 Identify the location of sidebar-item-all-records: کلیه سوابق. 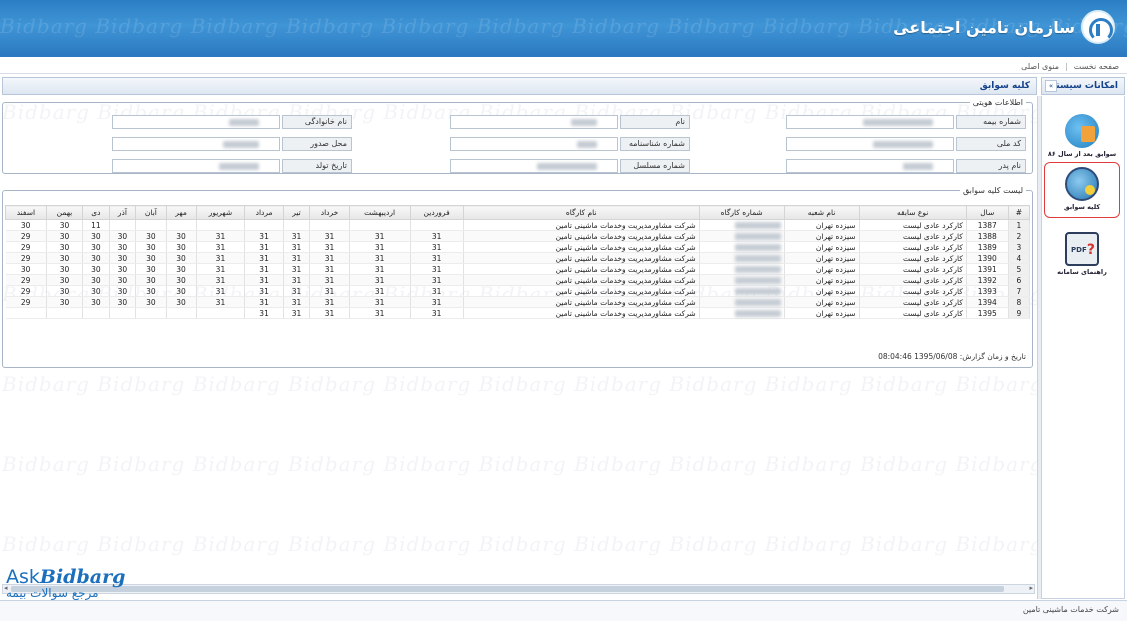
(1082, 190).